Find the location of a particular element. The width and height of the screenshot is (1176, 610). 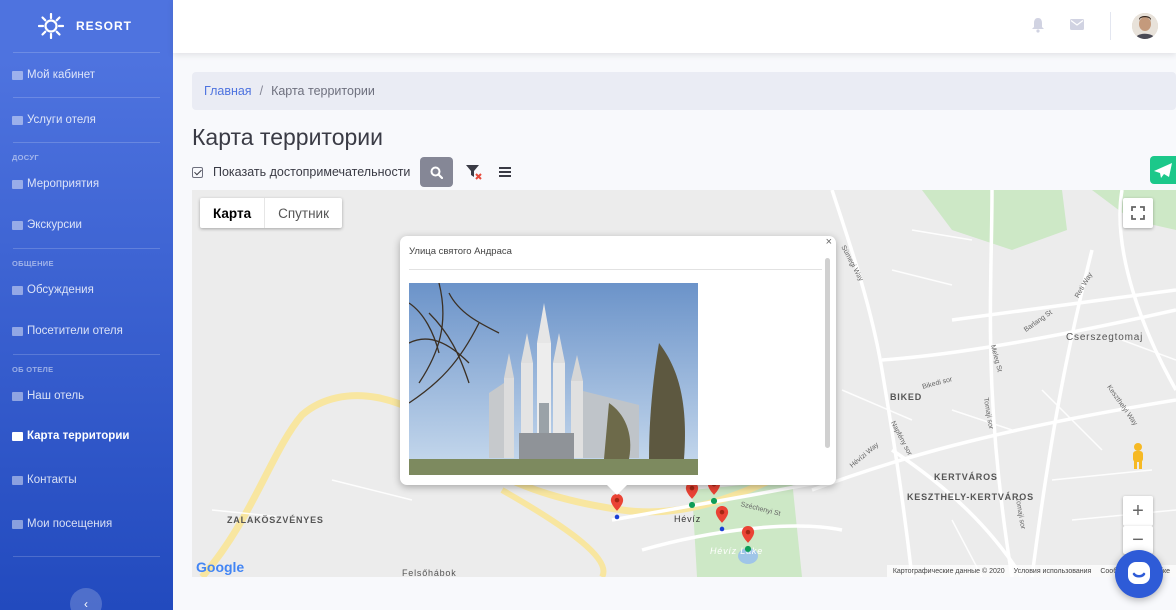

terms-link: Условия использования is located at coordinates (1053, 571).